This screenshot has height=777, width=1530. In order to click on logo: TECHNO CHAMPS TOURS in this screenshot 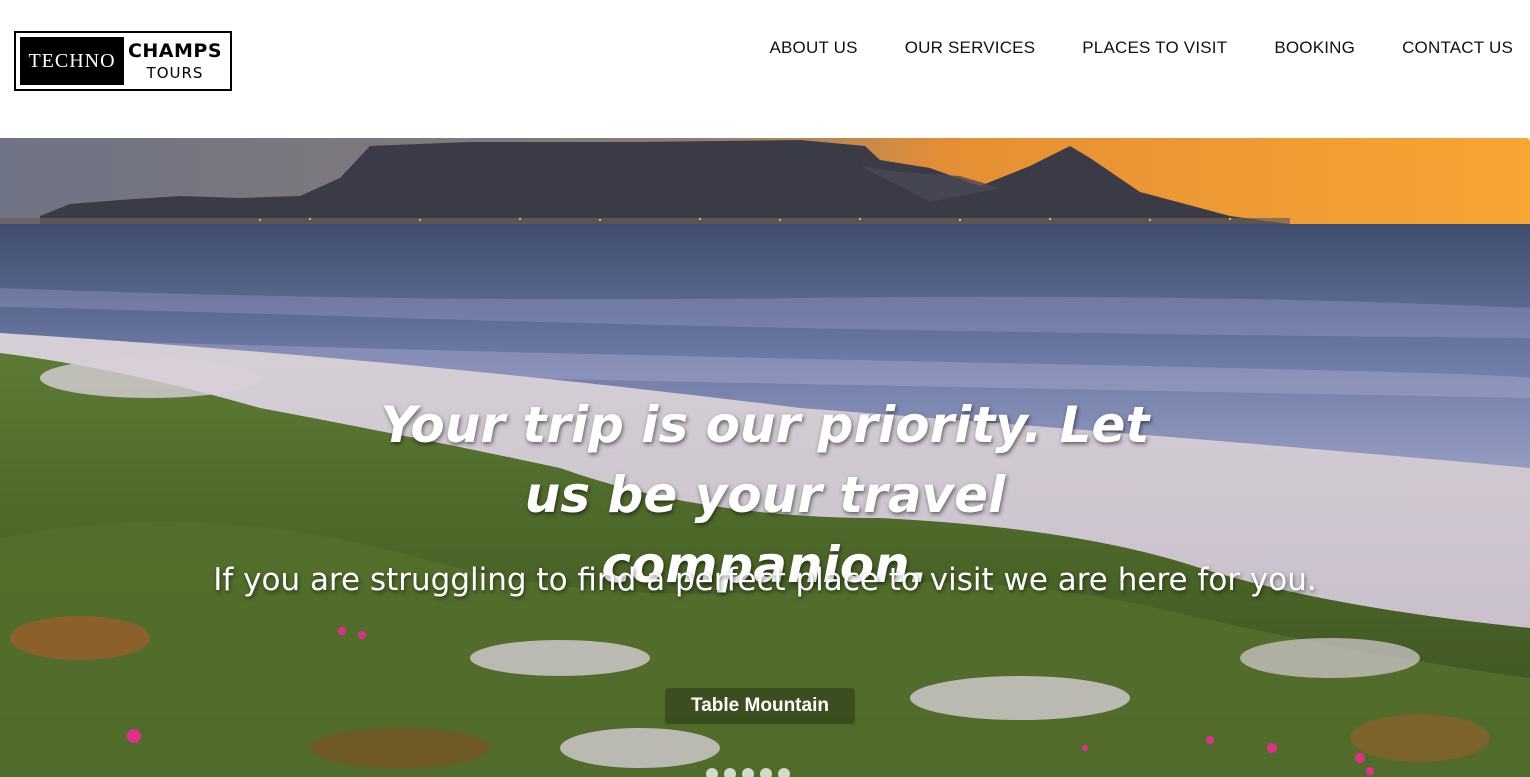, I will do `click(123, 61)`.